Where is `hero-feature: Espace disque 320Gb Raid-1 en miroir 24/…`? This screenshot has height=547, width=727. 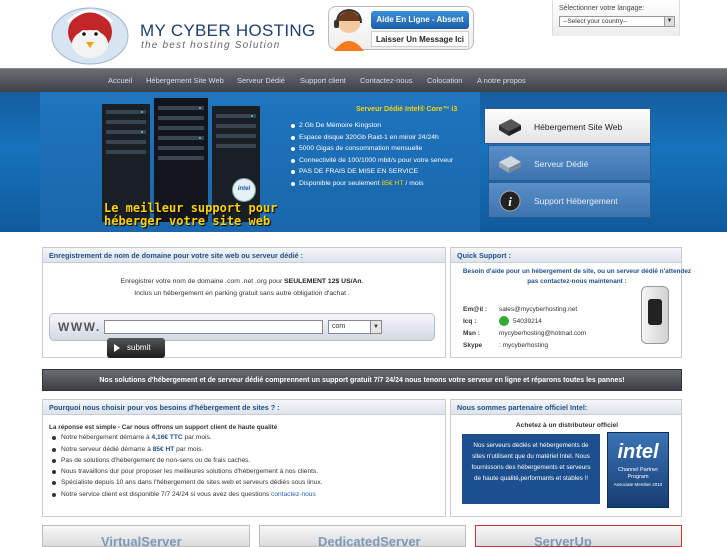 hero-feature: Espace disque 320Gb Raid-1 en miroir 24/… is located at coordinates (371, 138).